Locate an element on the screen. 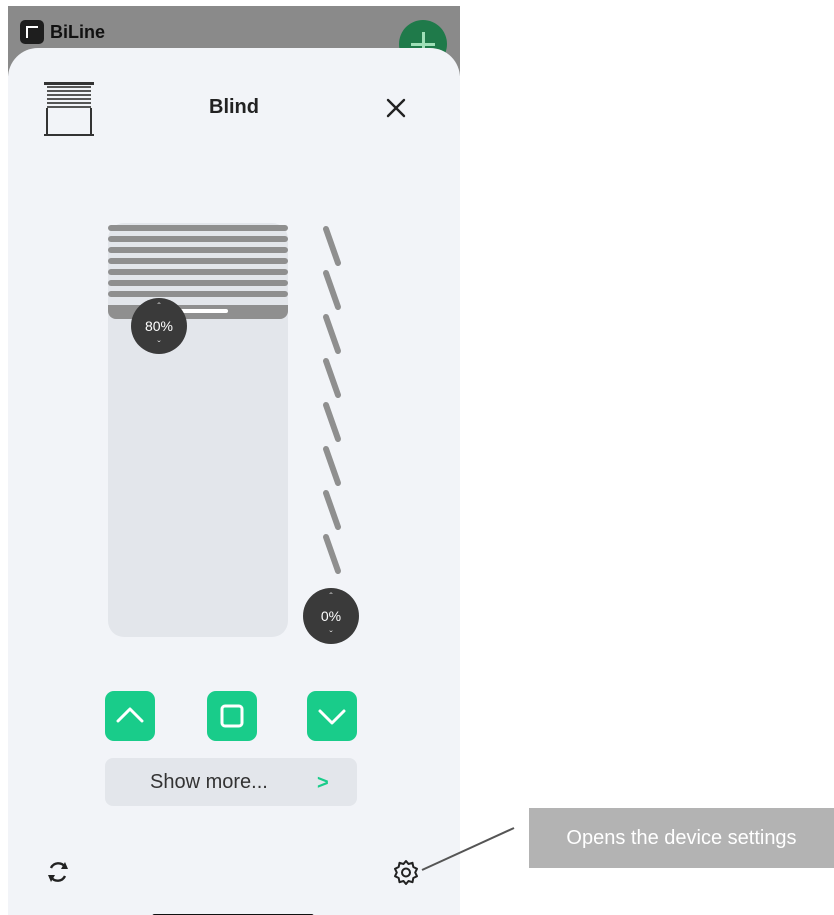 This screenshot has width=834, height=915. position-label: 80% is located at coordinates (159, 326).